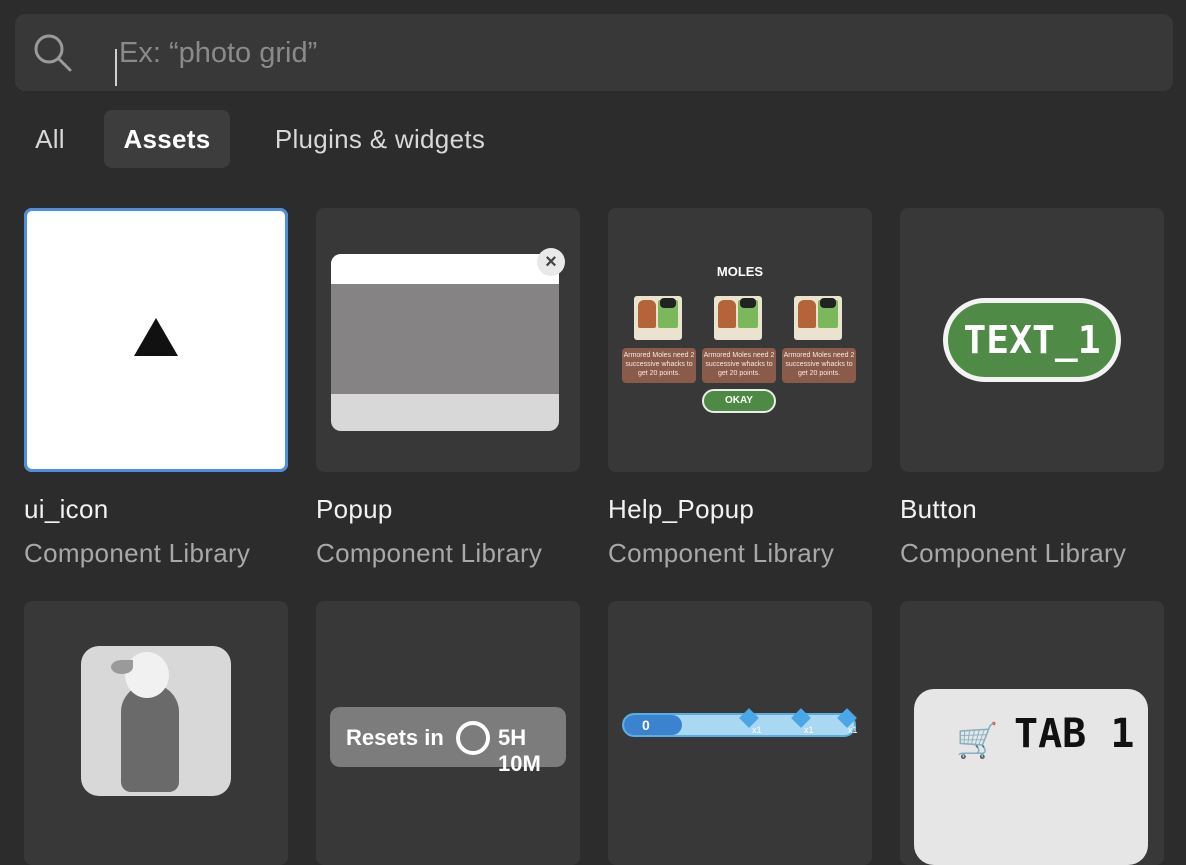  What do you see at coordinates (977, 741) in the screenshot?
I see `cart-icon: 🛒` at bounding box center [977, 741].